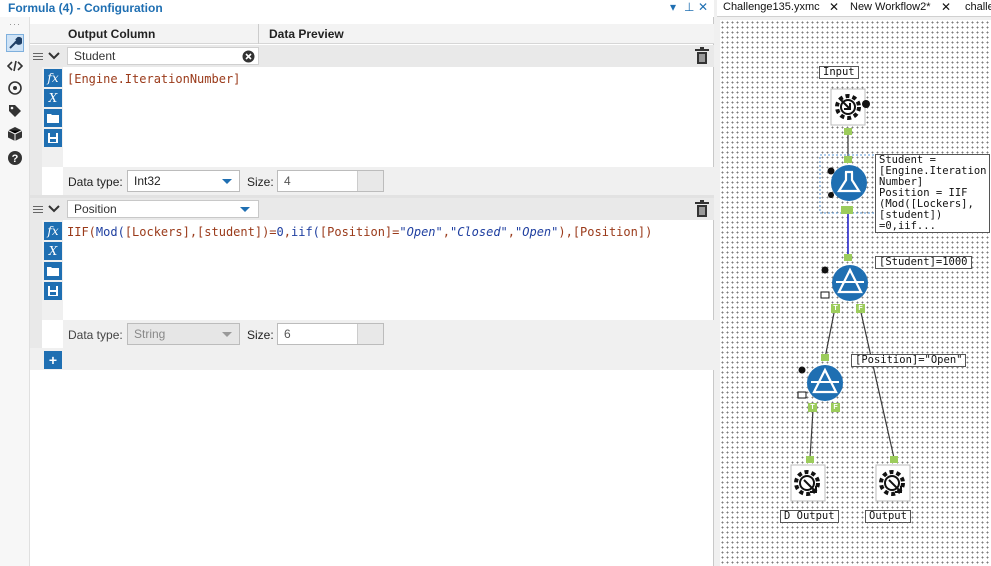  I want to click on clear-field-icon, so click(248, 56).